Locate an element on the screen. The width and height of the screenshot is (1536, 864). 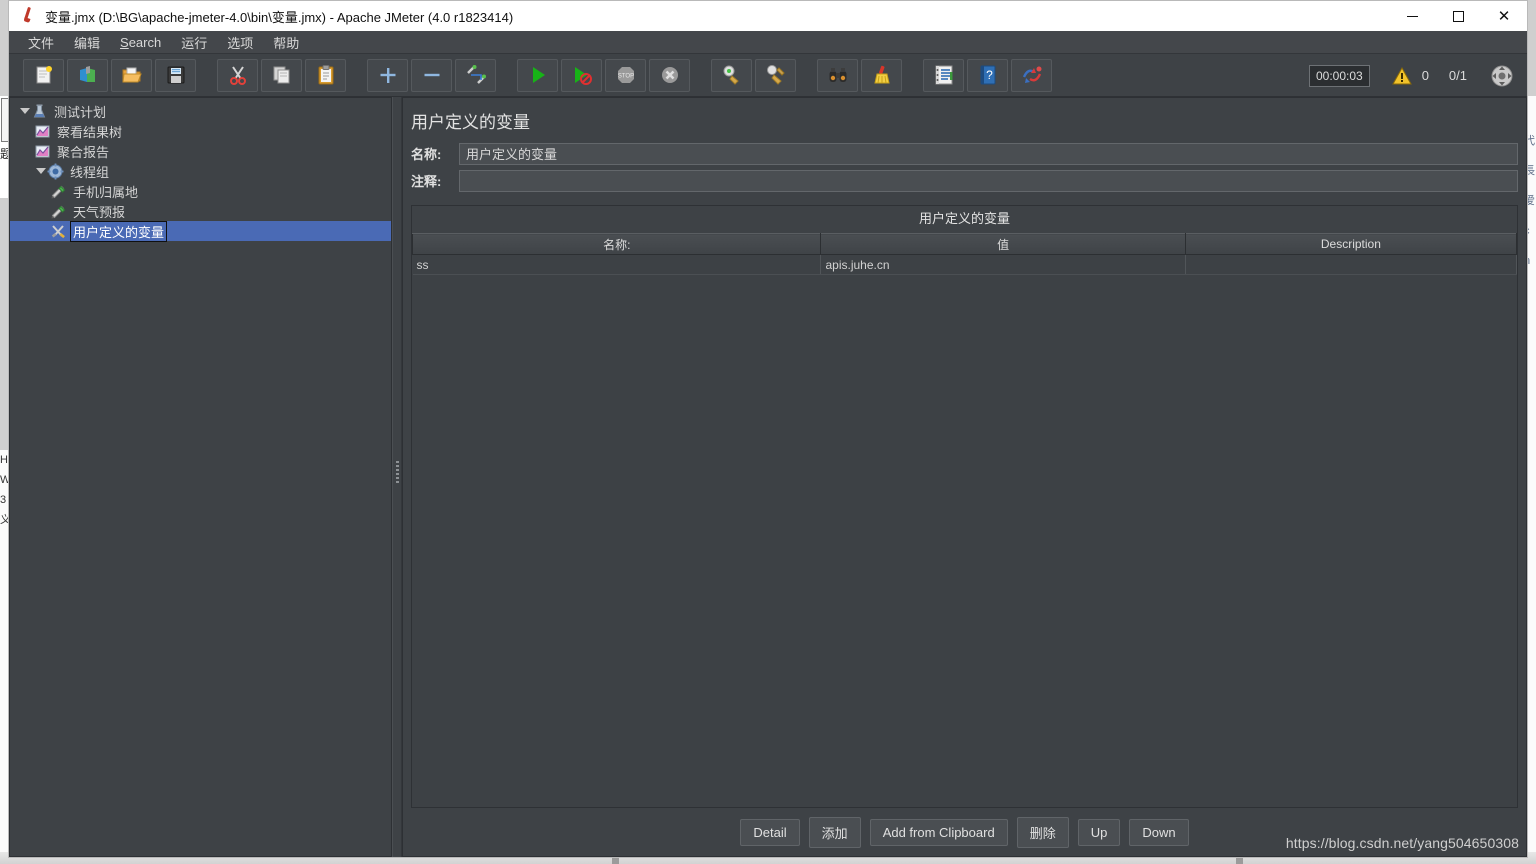
move-up-button: Up is located at coordinates (1099, 832).